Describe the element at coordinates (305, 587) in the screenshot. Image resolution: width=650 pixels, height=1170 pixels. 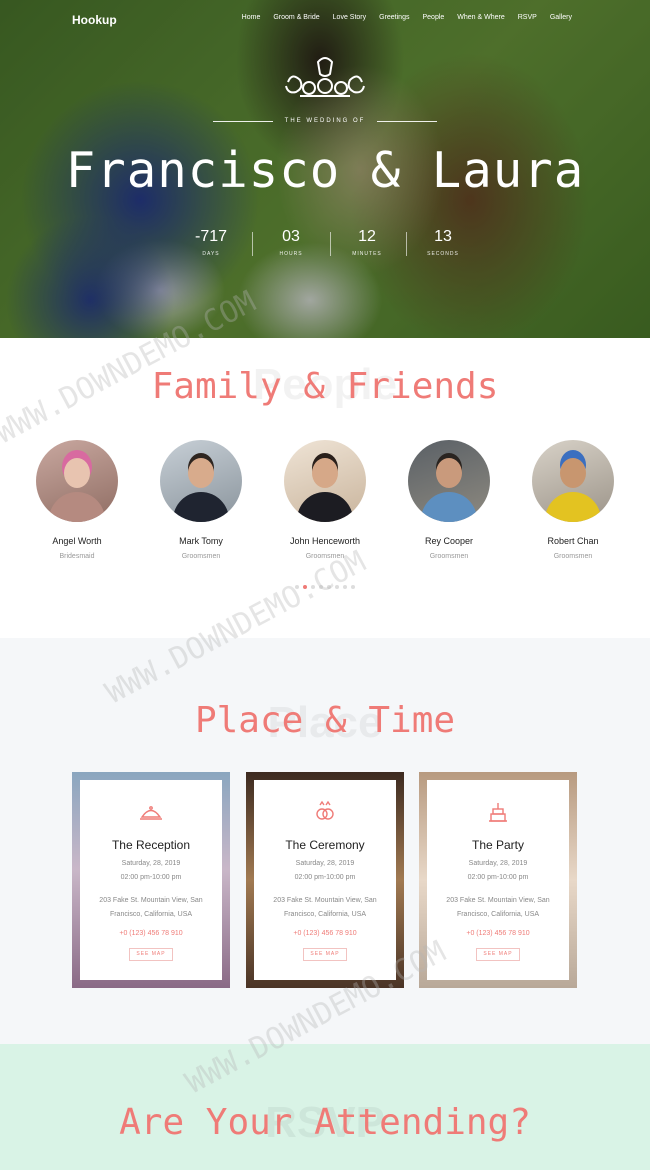
I see `pager-dot-active` at that location.